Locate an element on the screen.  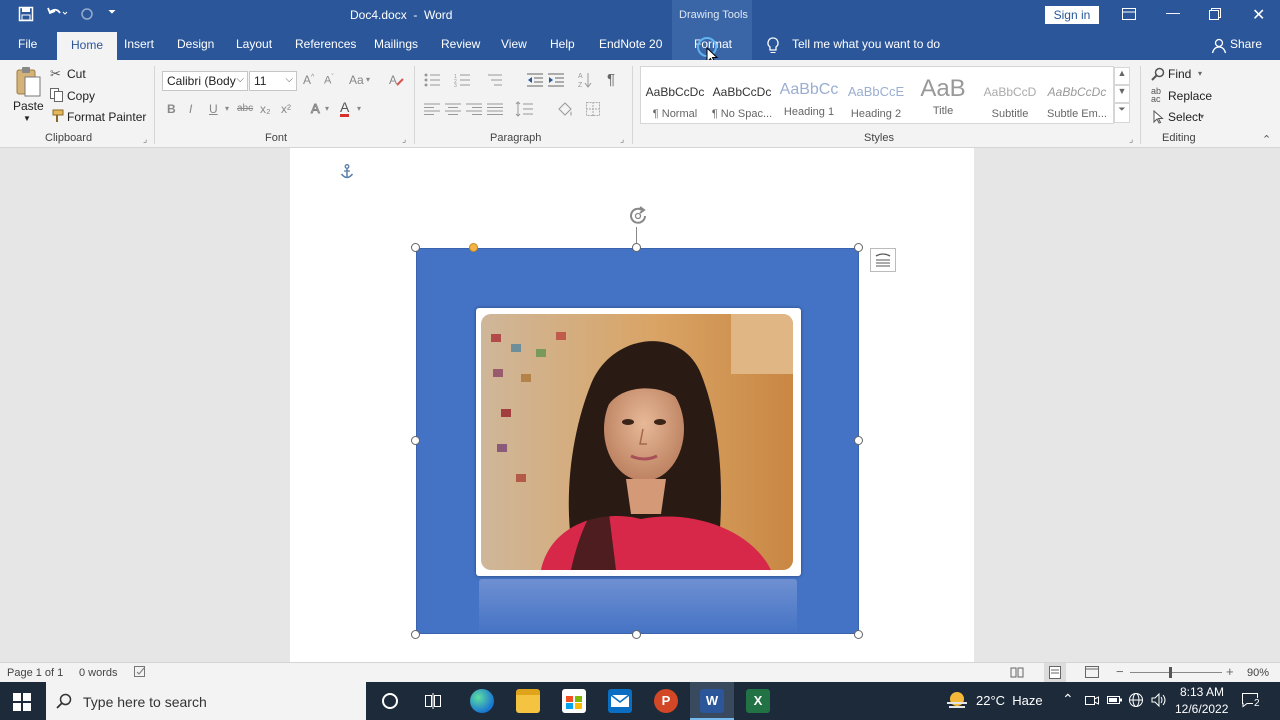
read-mode-icon is located at coordinates (1017, 673).